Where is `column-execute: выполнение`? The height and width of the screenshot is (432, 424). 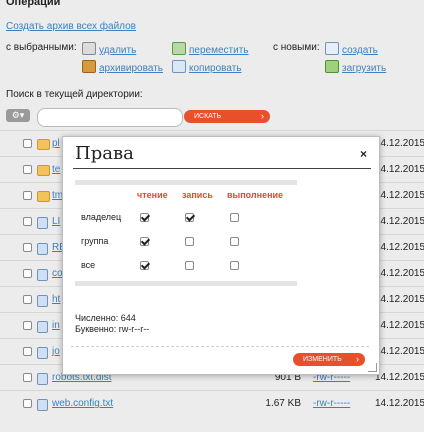
column-execute: выполнение is located at coordinates (255, 195).